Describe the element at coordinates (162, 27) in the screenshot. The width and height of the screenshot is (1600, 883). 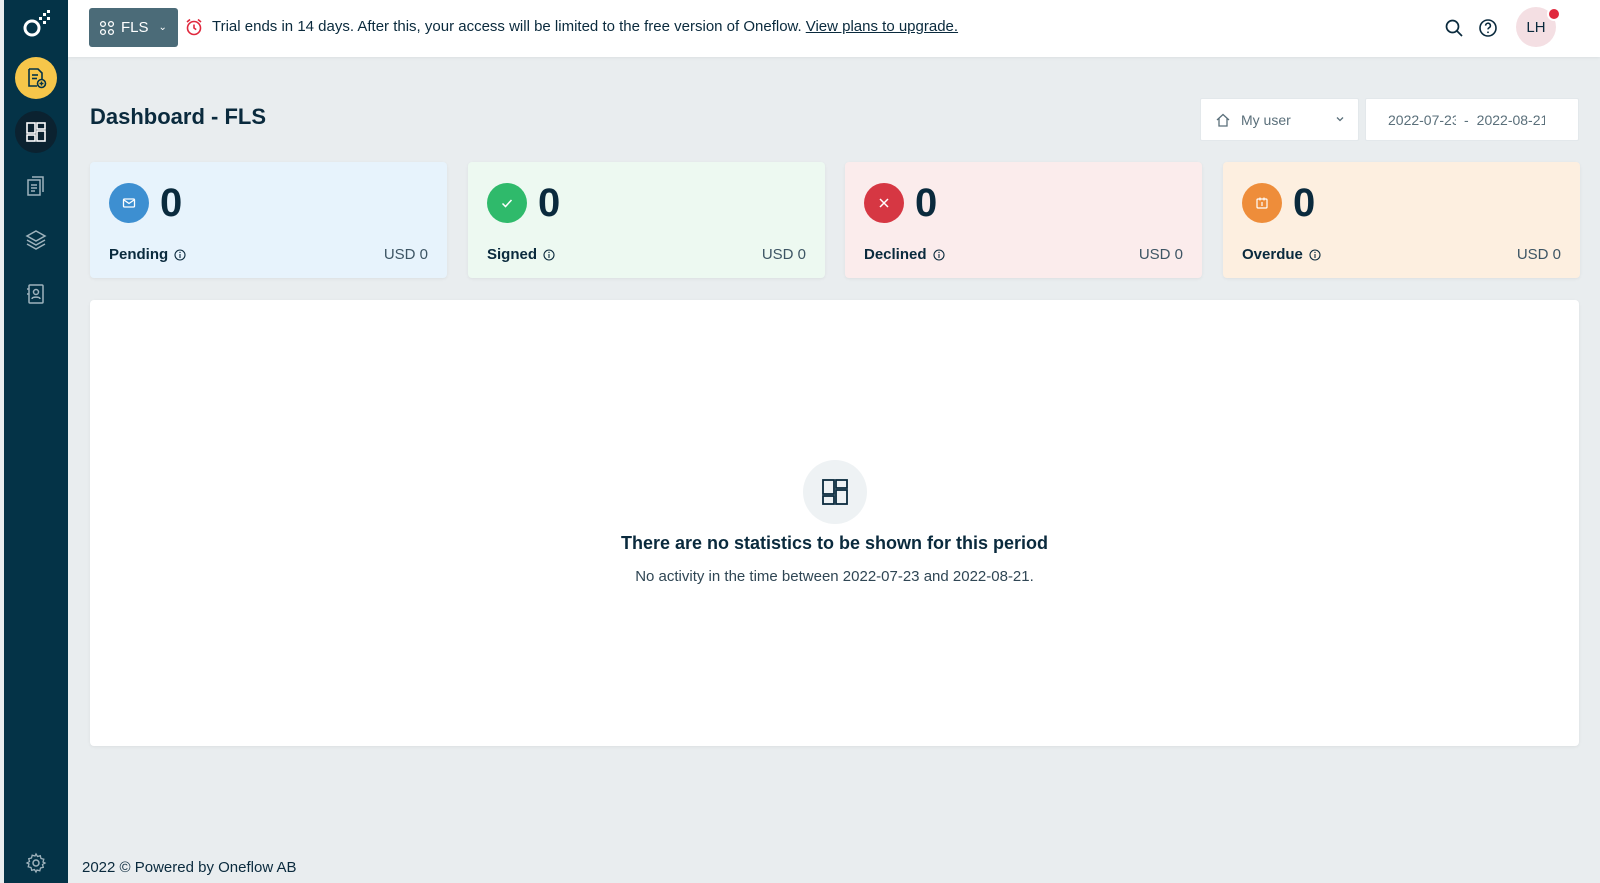
I see `chevron-down-icon: ⌄` at that location.